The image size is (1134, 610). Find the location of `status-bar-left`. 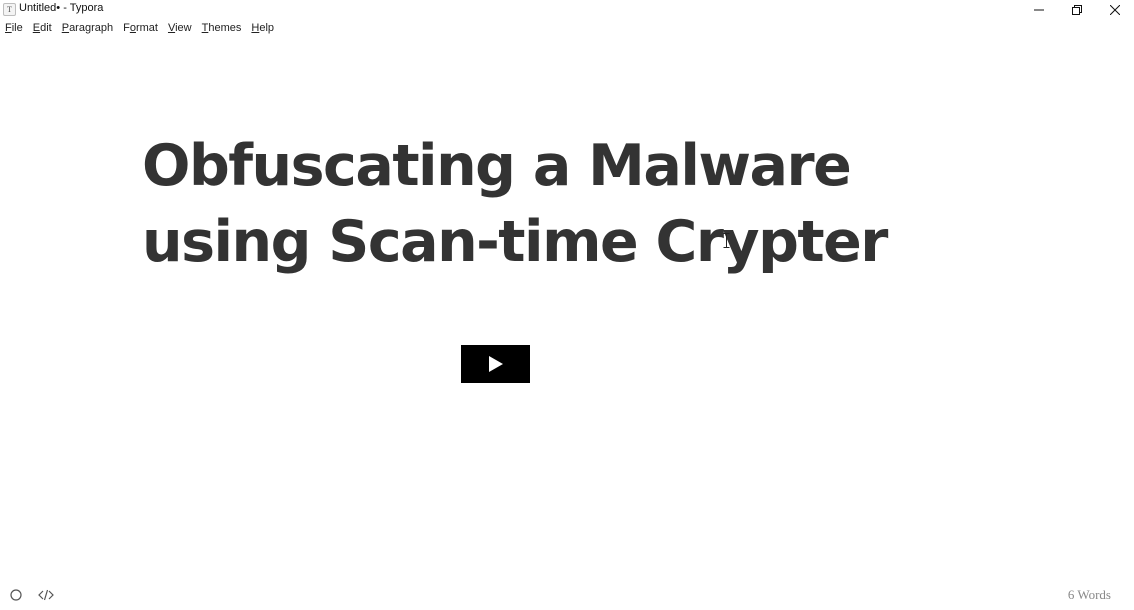

status-bar-left is located at coordinates (31, 595).